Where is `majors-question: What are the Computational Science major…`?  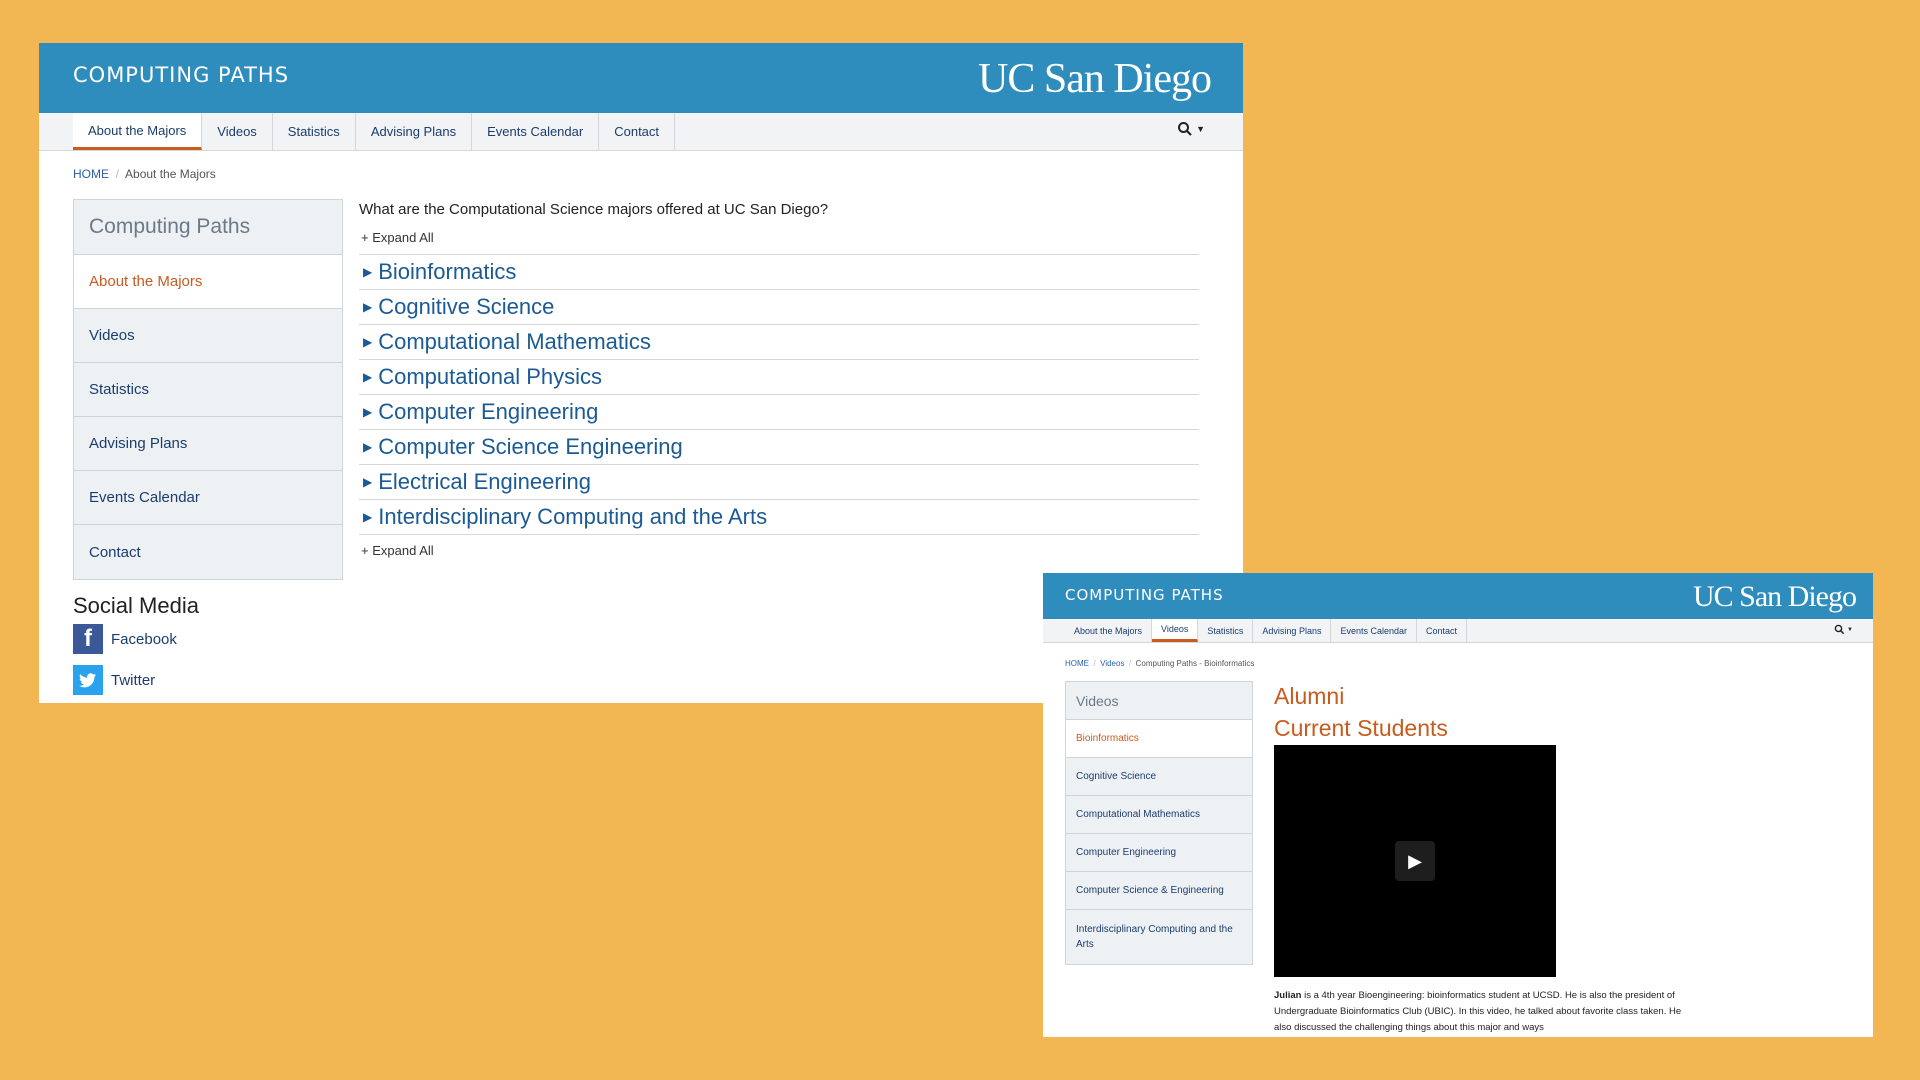 majors-question: What are the Computational Science major… is located at coordinates (594, 209).